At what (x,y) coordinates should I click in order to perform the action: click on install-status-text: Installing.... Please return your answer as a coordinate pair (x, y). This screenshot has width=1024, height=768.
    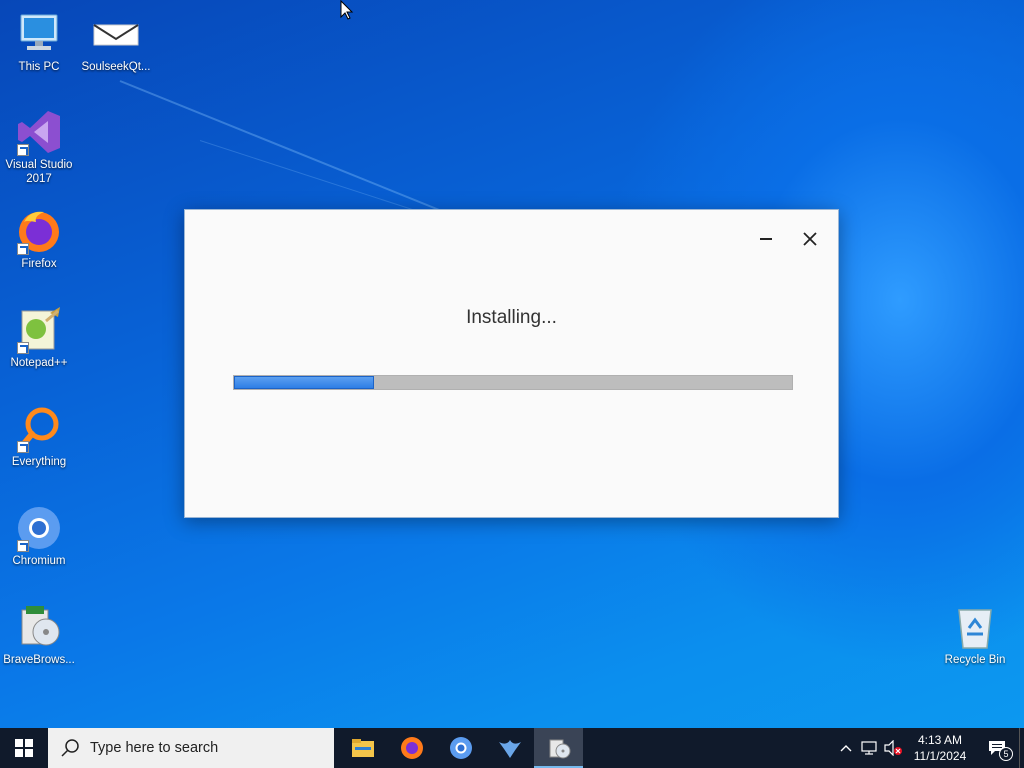
    Looking at the image, I should click on (511, 317).